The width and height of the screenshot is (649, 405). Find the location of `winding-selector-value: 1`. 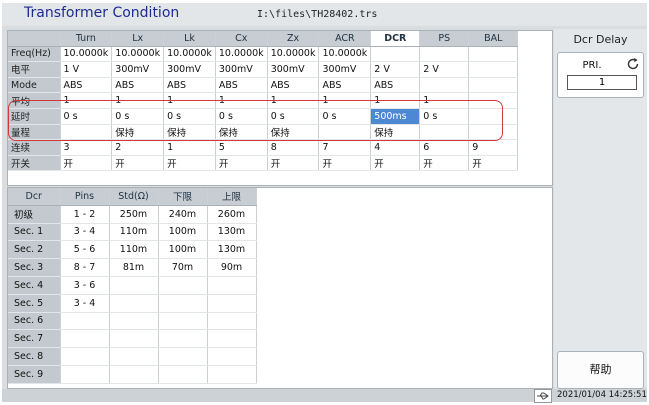

winding-selector-value: 1 is located at coordinates (602, 82).